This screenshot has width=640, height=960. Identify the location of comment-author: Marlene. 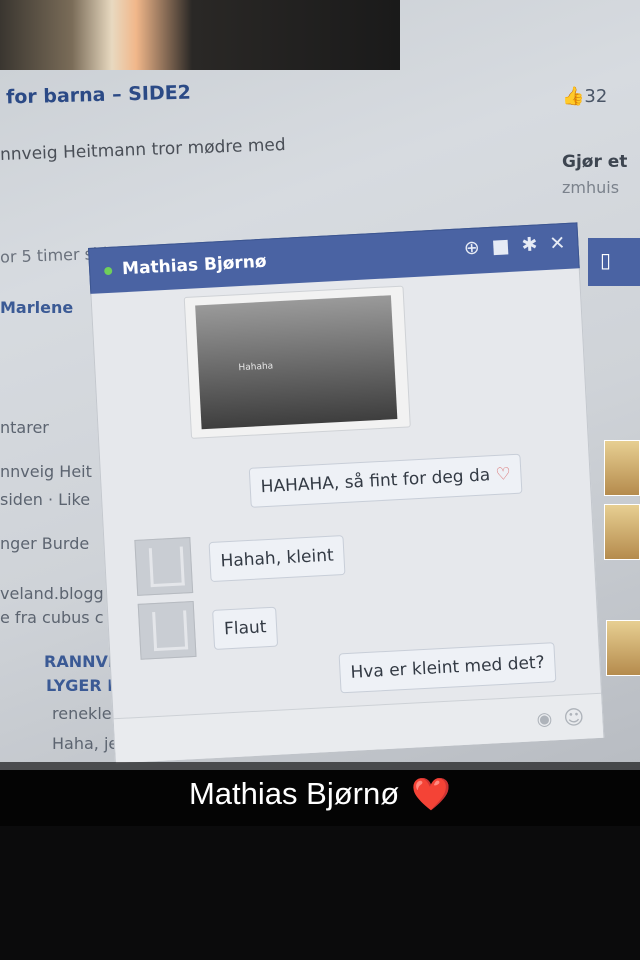
(36, 307).